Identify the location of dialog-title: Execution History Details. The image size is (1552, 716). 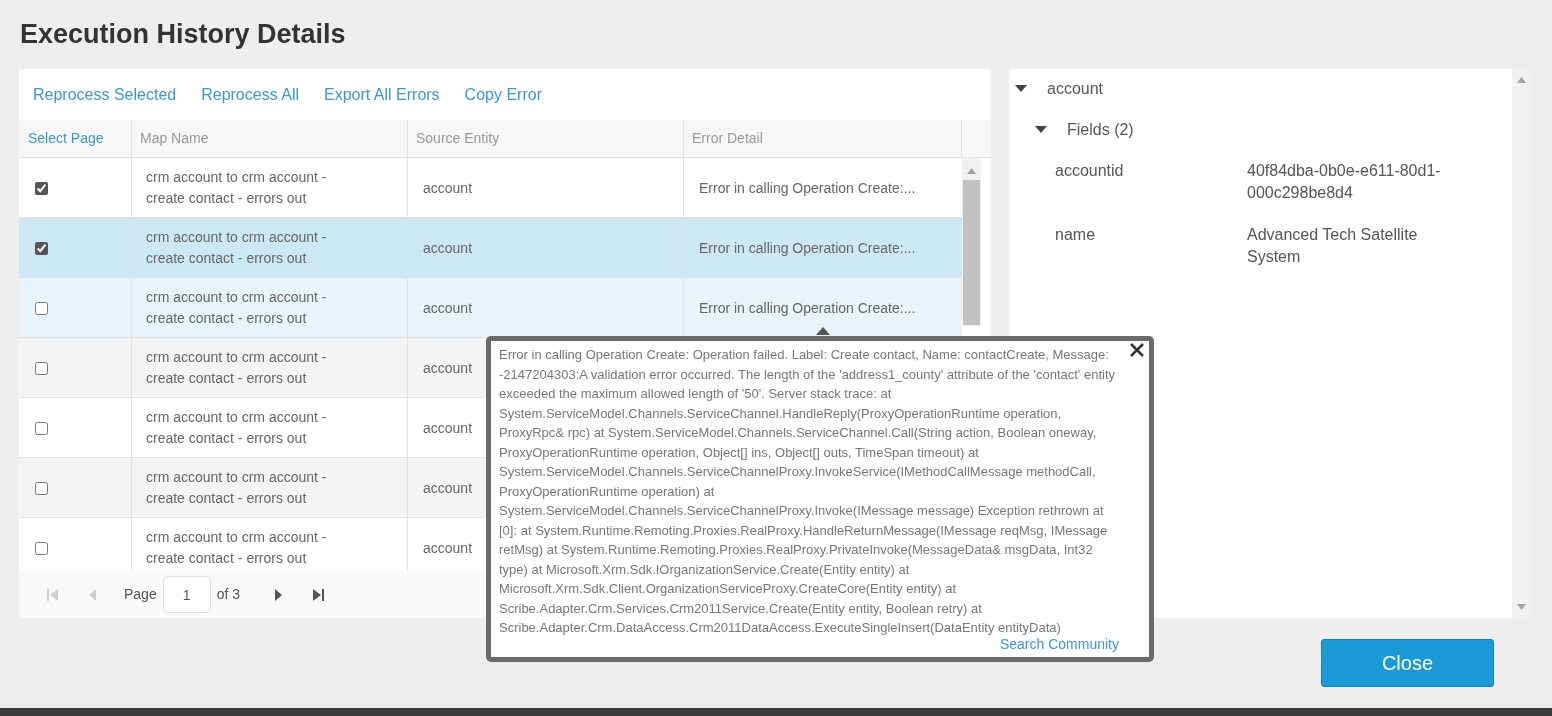
(183, 35).